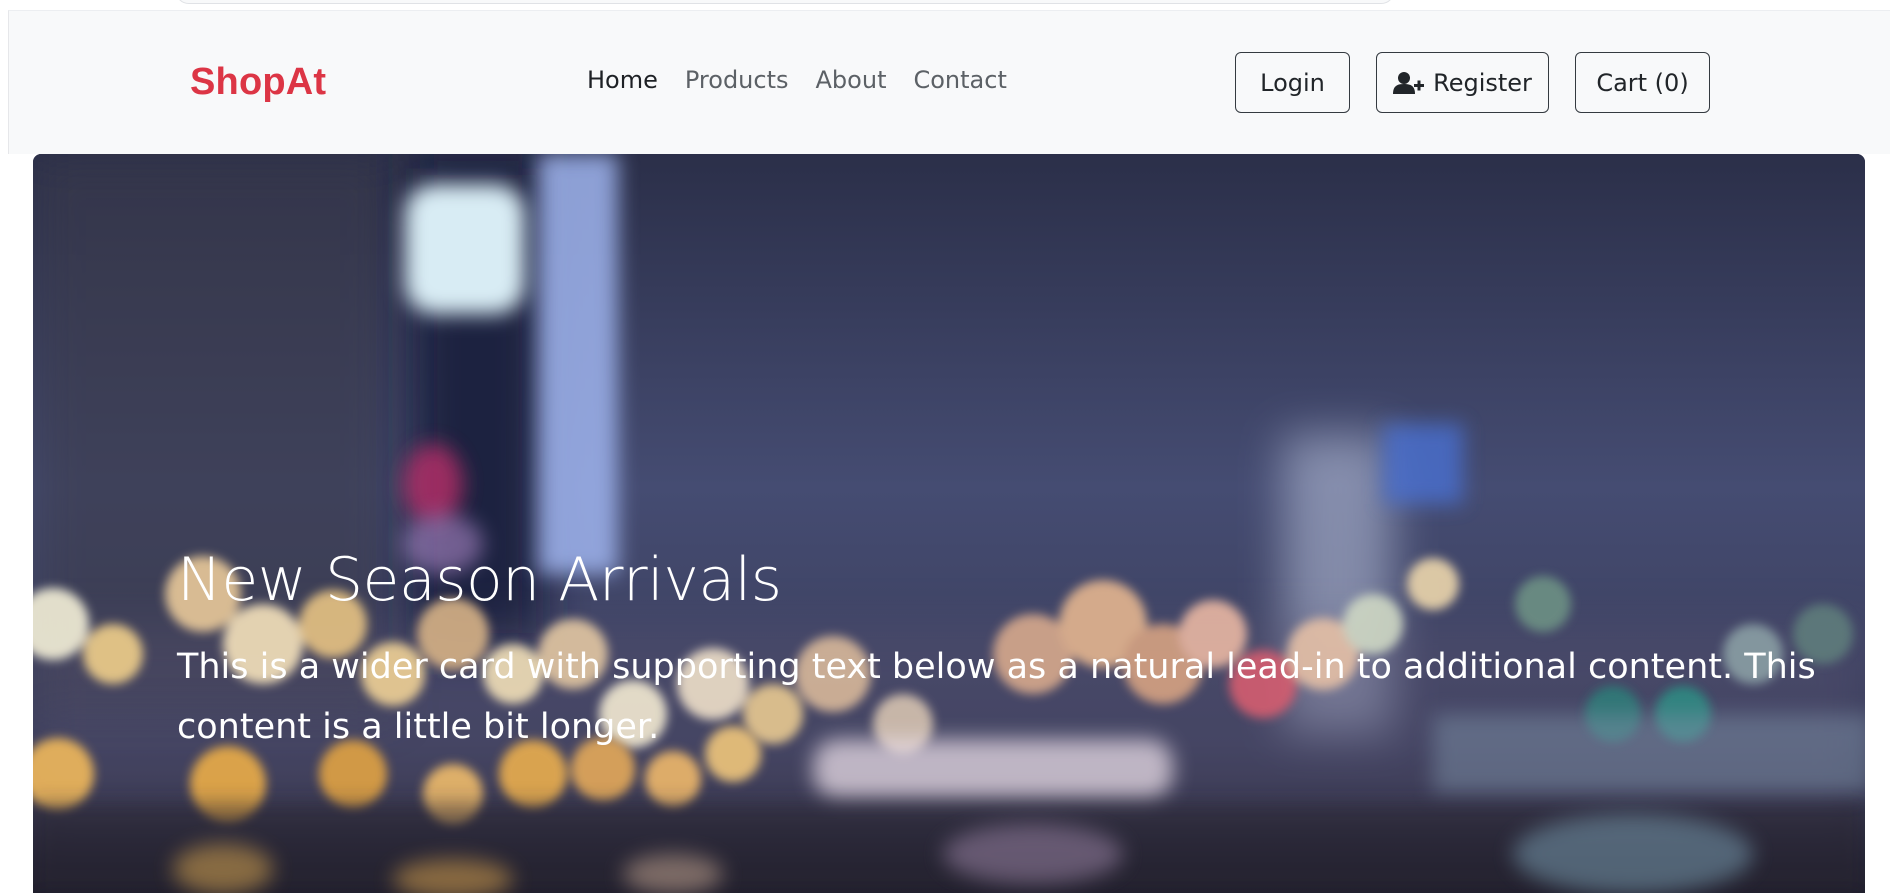 The height and width of the screenshot is (893, 1895). What do you see at coordinates (479, 580) in the screenshot?
I see `hero-title: New Season Arrivals` at bounding box center [479, 580].